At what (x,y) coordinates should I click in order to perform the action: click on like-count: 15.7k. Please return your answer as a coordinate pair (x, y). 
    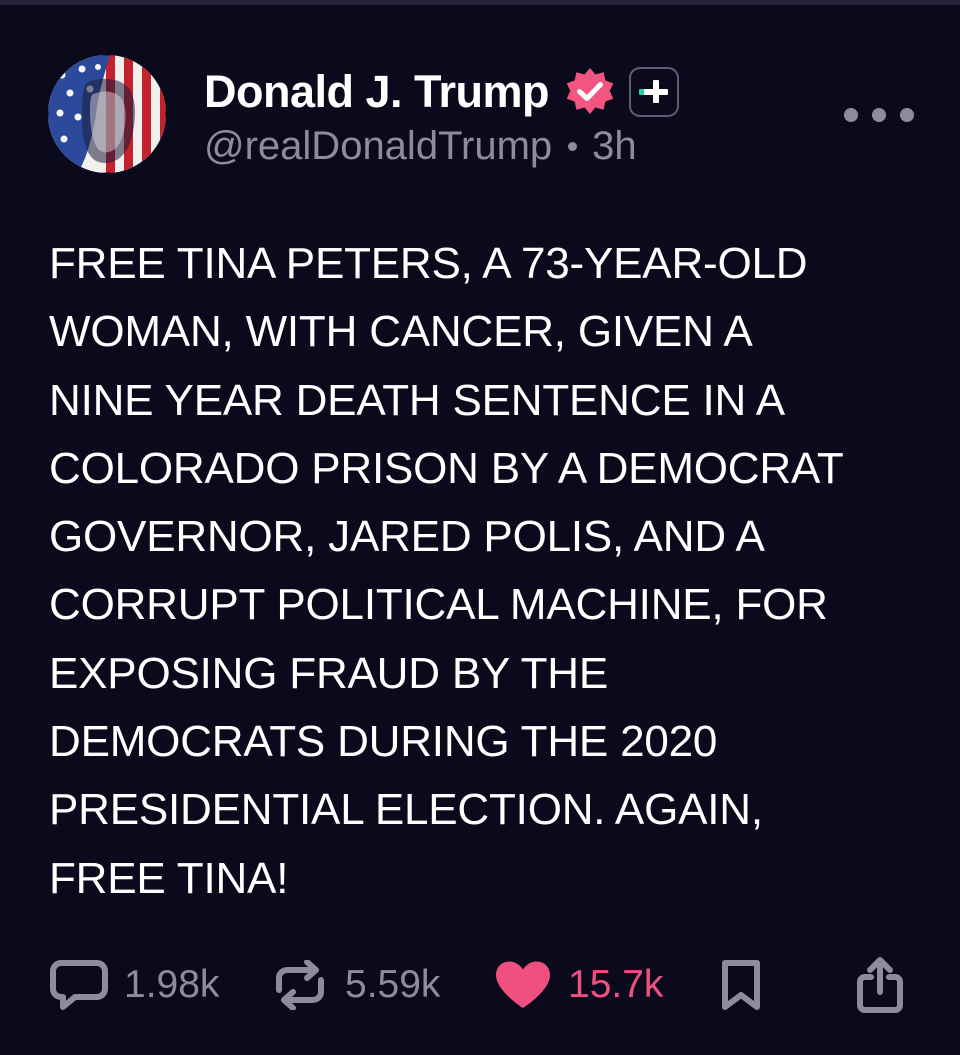
    Looking at the image, I should click on (616, 984).